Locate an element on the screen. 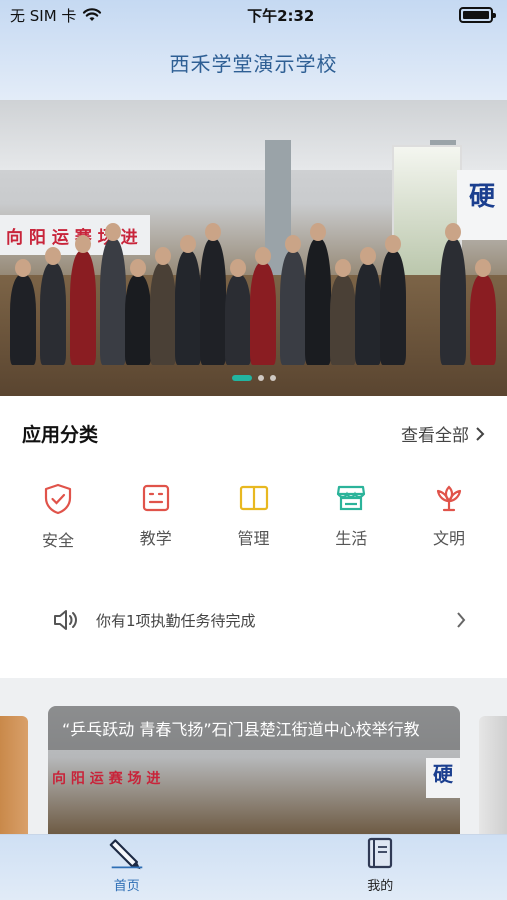 This screenshot has height=900, width=507. tab-mine: 我的 is located at coordinates (380, 867).